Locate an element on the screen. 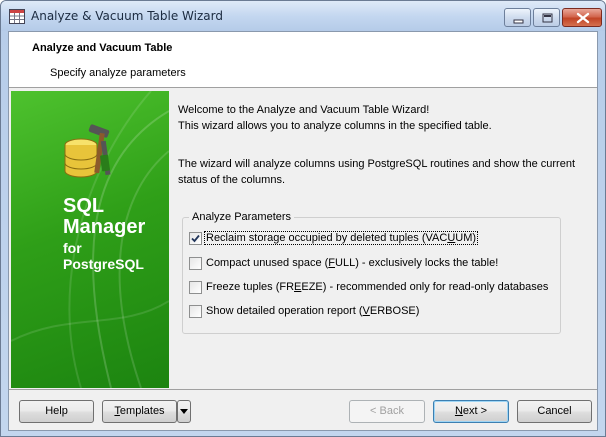  templates-label-rest: emplates is located at coordinates (142, 411).